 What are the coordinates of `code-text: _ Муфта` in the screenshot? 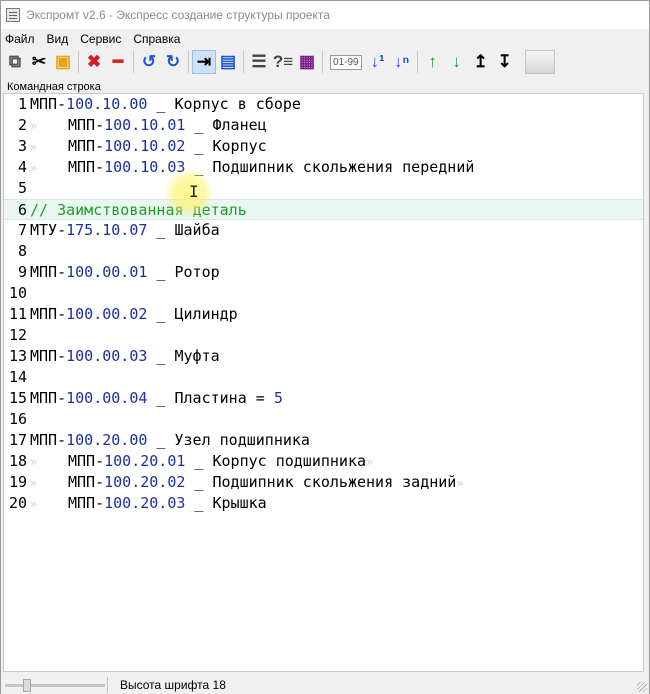 It's located at (183, 356).